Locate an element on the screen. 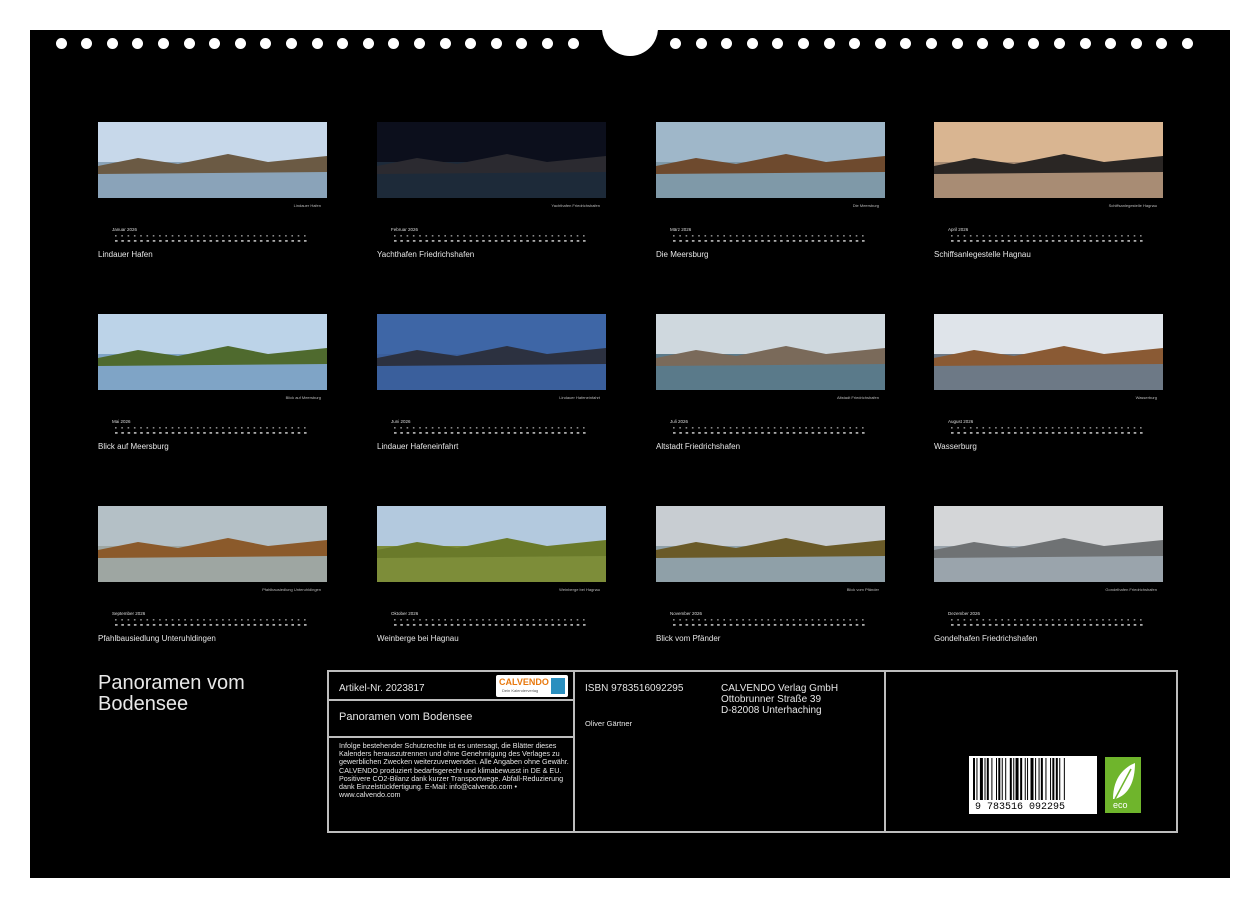 The image size is (1260, 908). month-label: Januar 2026 is located at coordinates (125, 229).